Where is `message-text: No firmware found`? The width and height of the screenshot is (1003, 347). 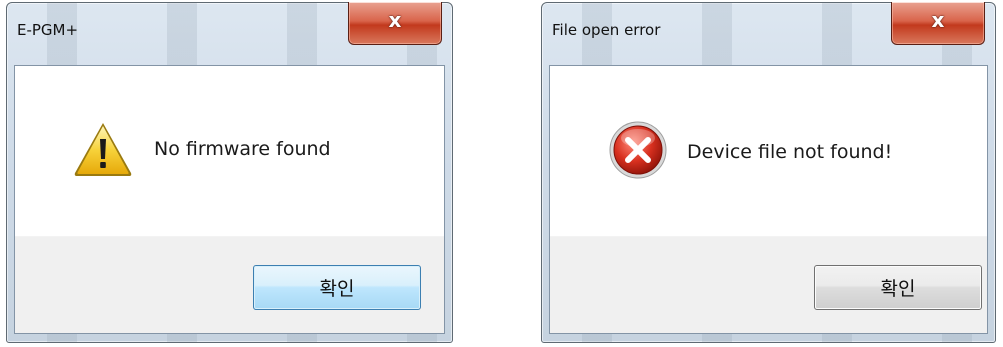
message-text: No firmware found is located at coordinates (242, 149).